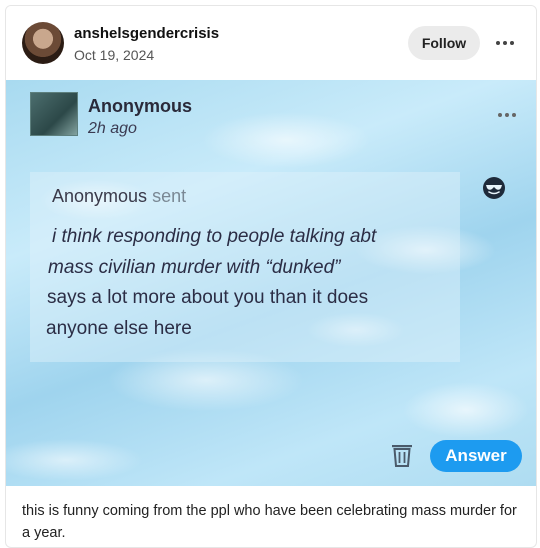 The width and height of the screenshot is (540, 548). I want to click on sunglasses-emoji-icon, so click(494, 188).